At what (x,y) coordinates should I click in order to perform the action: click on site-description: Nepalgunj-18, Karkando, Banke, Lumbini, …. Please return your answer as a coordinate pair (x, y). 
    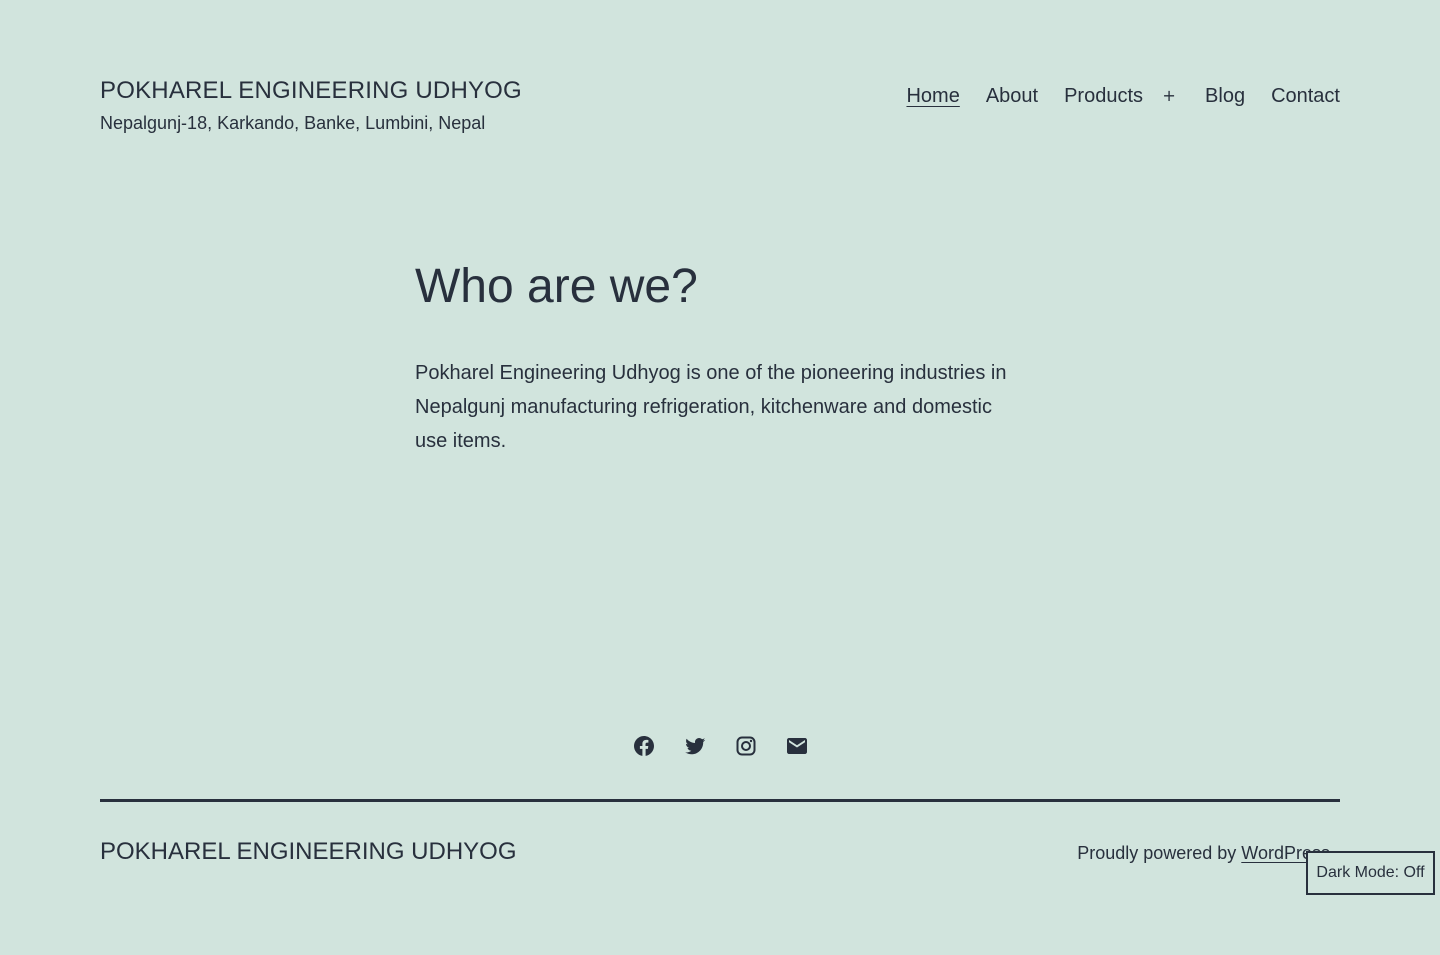
    Looking at the image, I should click on (293, 123).